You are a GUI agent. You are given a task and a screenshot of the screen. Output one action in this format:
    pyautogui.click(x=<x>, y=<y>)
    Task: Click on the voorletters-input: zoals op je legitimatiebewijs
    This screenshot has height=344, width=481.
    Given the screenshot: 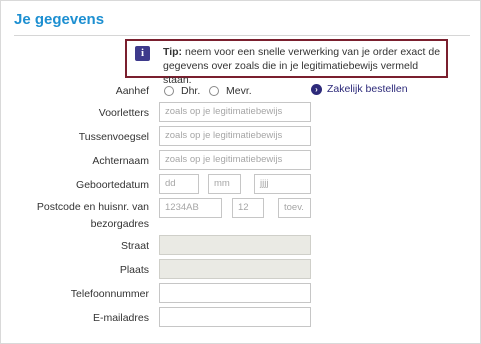 What is the action you would take?
    pyautogui.click(x=235, y=112)
    